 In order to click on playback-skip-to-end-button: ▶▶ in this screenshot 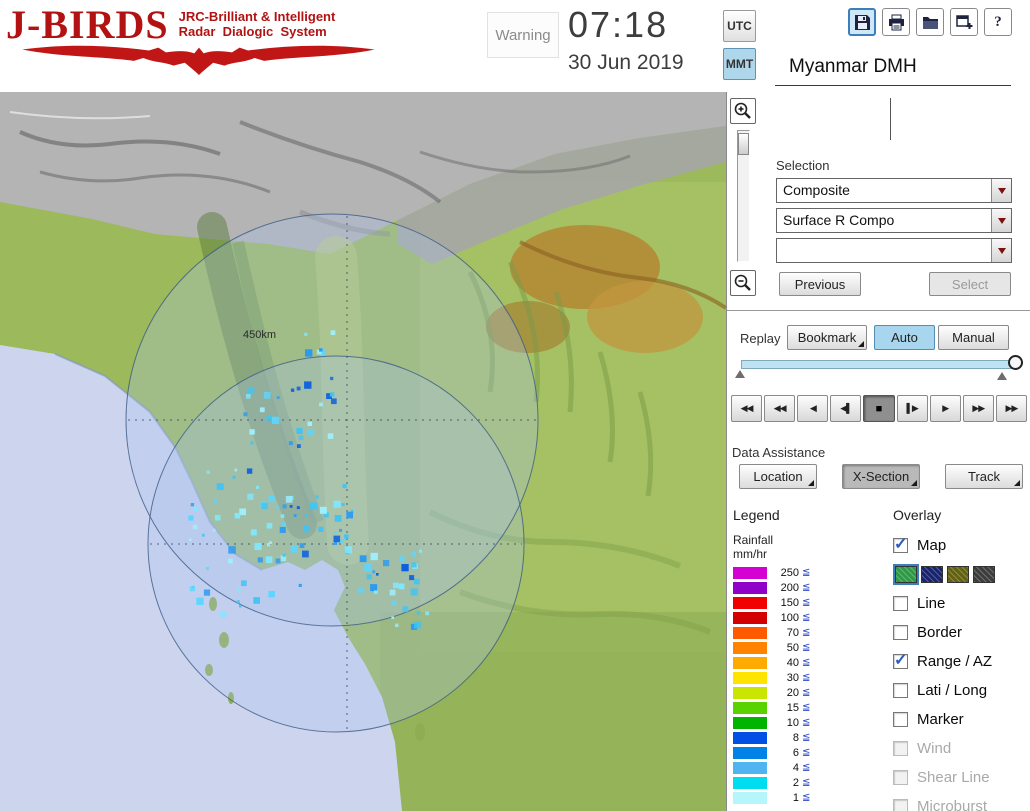, I will do `click(1011, 408)`.